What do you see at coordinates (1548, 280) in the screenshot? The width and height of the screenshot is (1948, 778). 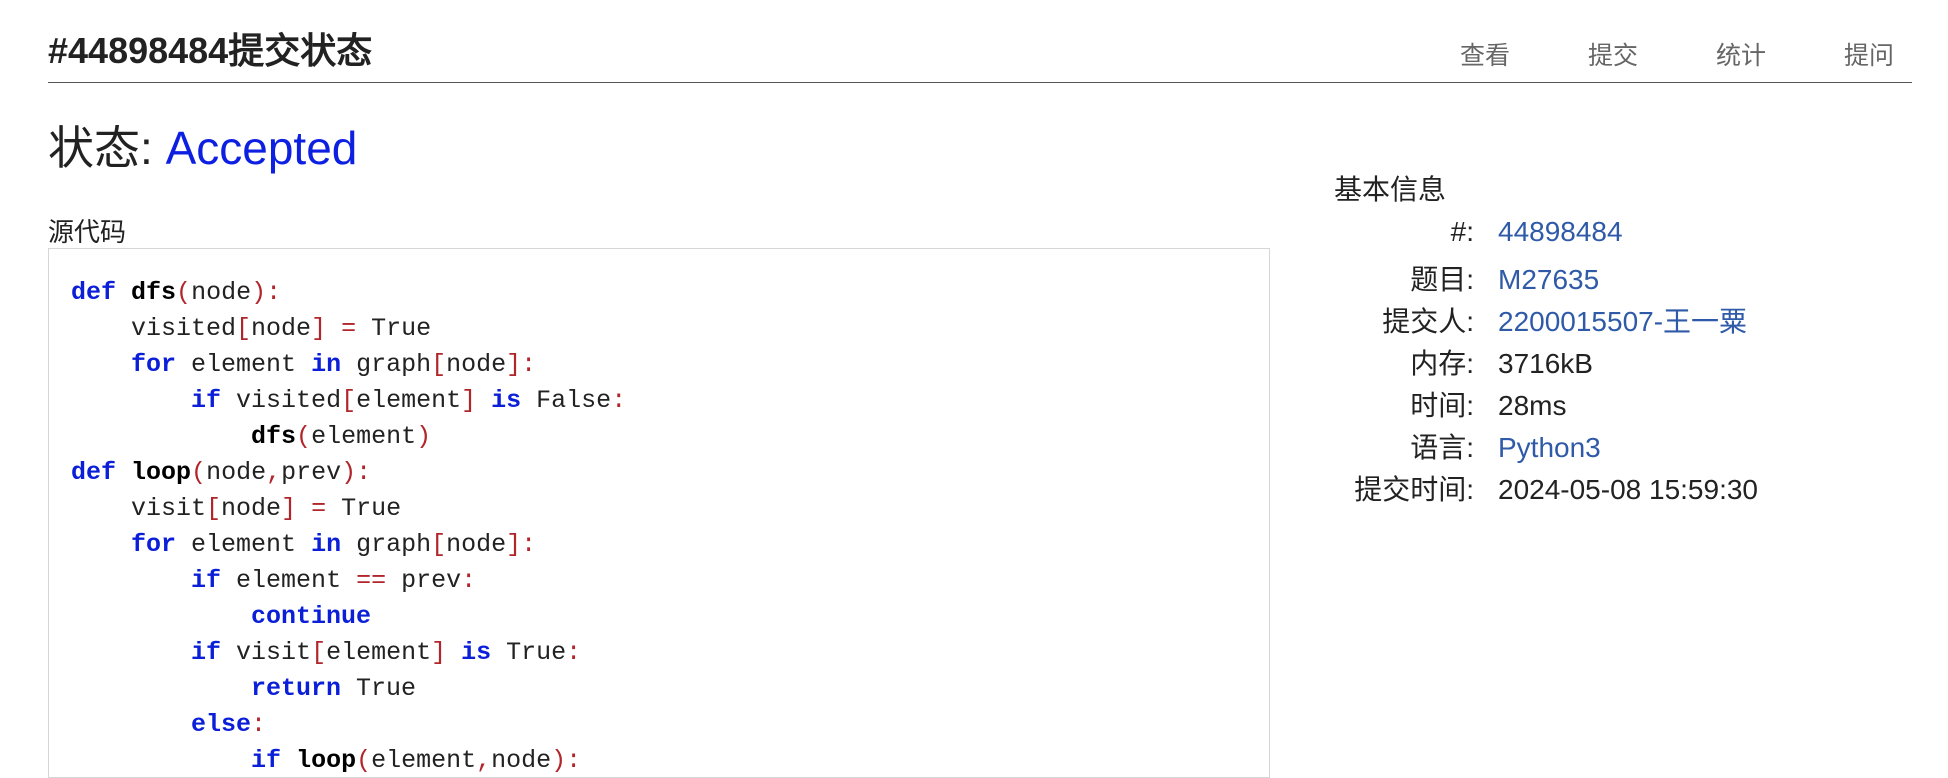 I see `info-value-link: M27635` at bounding box center [1548, 280].